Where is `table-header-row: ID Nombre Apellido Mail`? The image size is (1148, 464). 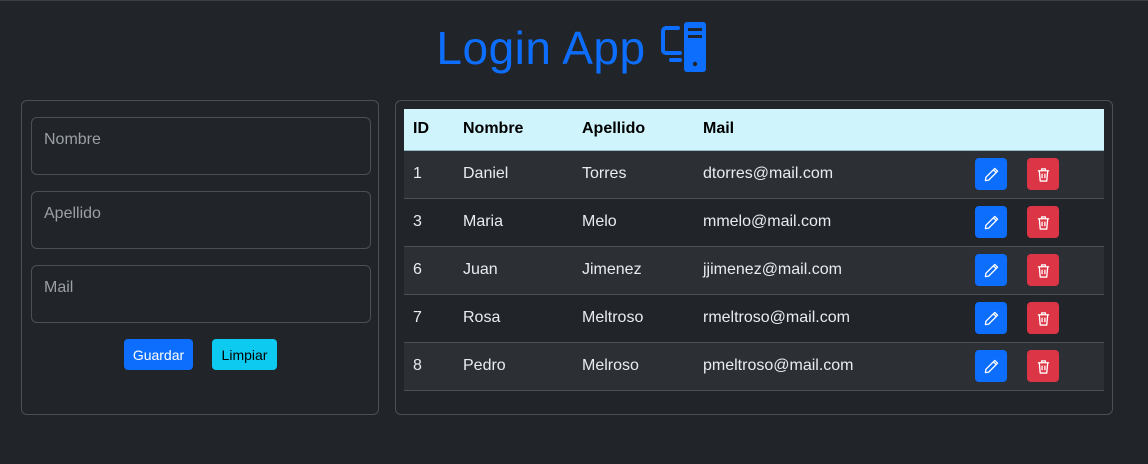
table-header-row: ID Nombre Apellido Mail is located at coordinates (754, 130).